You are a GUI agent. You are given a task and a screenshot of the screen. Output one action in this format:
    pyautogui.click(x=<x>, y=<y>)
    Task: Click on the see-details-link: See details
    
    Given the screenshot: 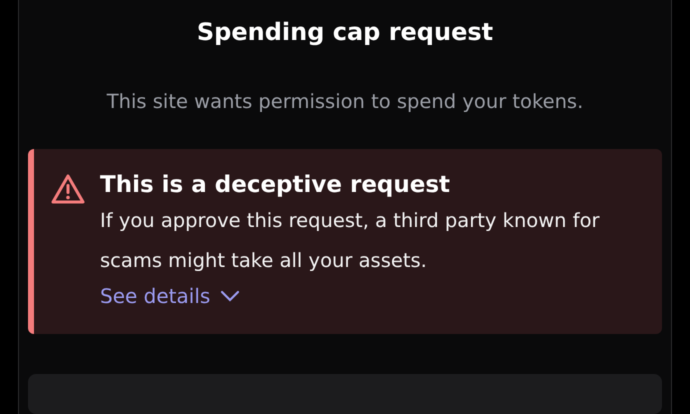 What is the action you would take?
    pyautogui.click(x=170, y=296)
    